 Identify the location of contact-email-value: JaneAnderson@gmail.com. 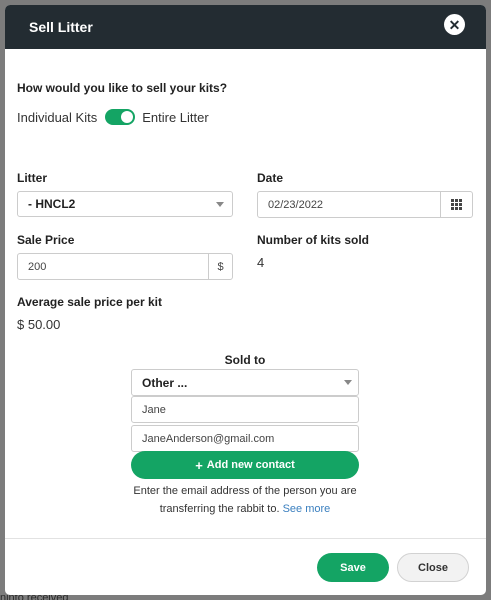
(208, 438).